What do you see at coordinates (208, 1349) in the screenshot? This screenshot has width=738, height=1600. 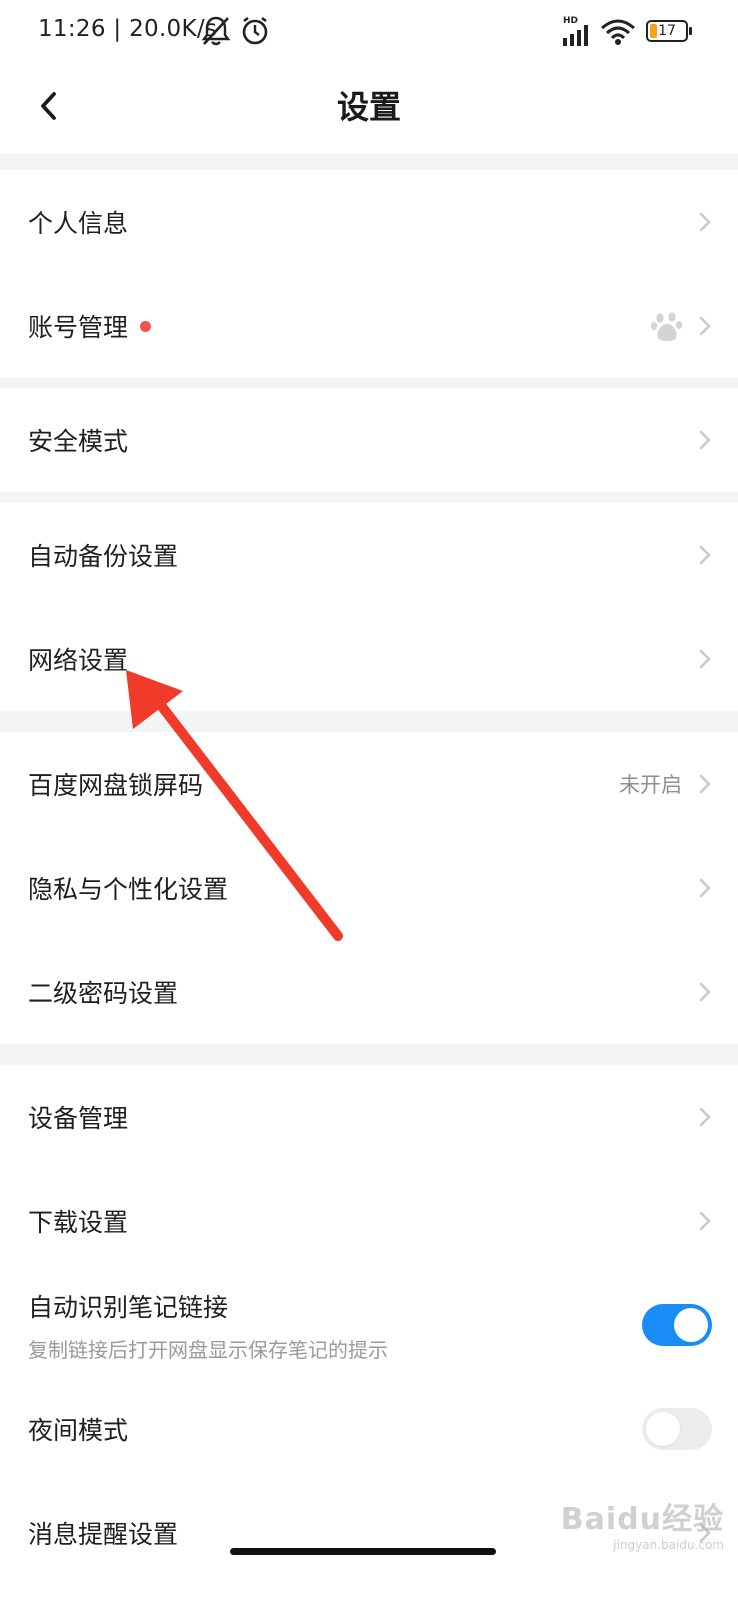 I see `settings-item-subtitle: 复制链接后打开网盘显示保存笔记的提示` at bounding box center [208, 1349].